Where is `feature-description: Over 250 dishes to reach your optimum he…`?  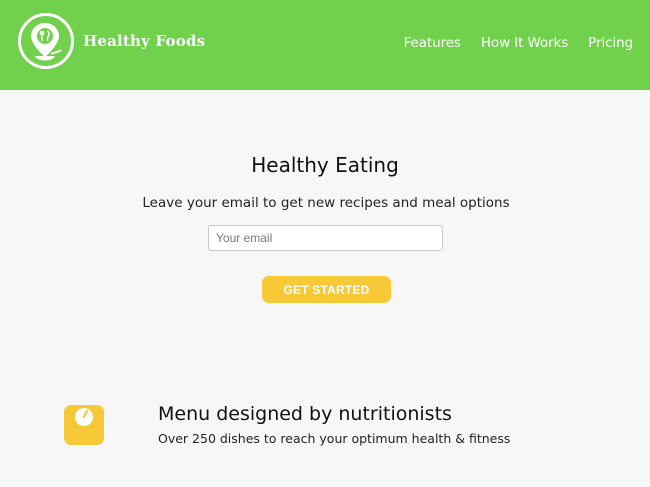 feature-description: Over 250 dishes to reach your optimum he… is located at coordinates (334, 438).